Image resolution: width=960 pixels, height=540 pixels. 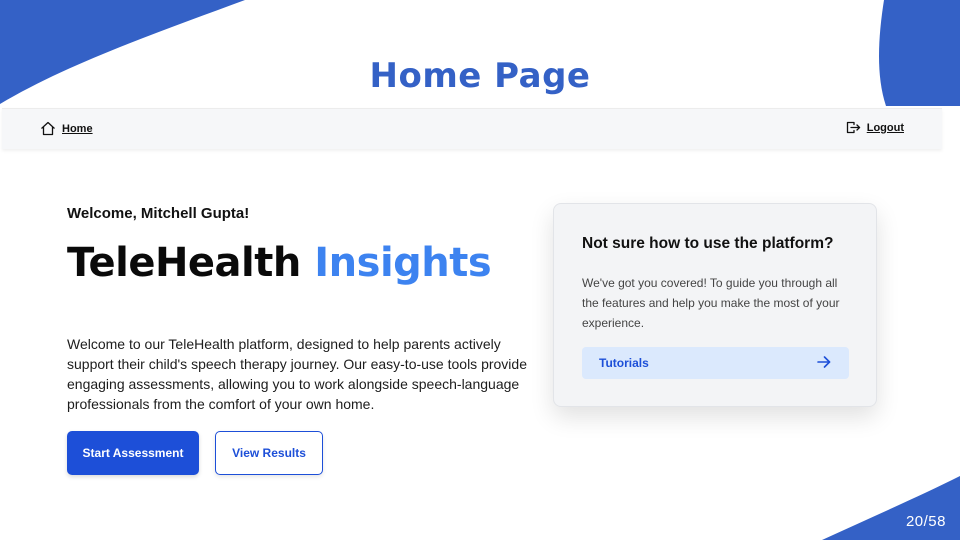 I want to click on hero-title-main: TeleHealth, so click(x=184, y=263).